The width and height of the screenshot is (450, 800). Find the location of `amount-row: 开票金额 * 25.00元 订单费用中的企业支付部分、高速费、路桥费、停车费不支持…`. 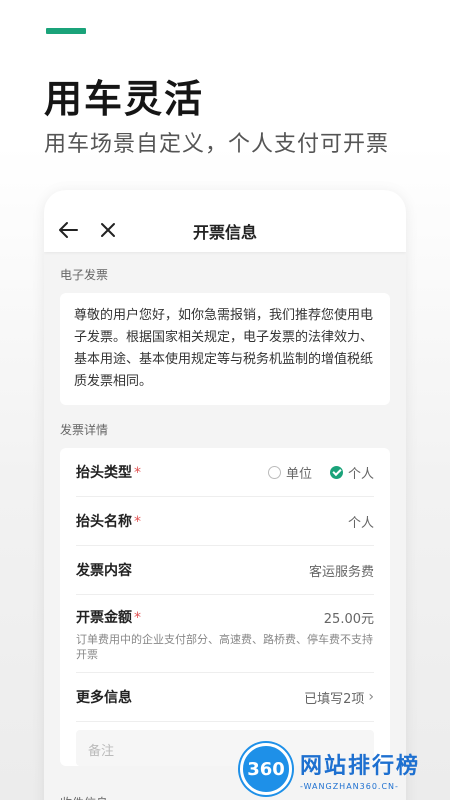

amount-row: 开票金额 * 25.00元 订单费用中的企业支付部分、高速费、路桥费、停车费不支持… is located at coordinates (225, 634).